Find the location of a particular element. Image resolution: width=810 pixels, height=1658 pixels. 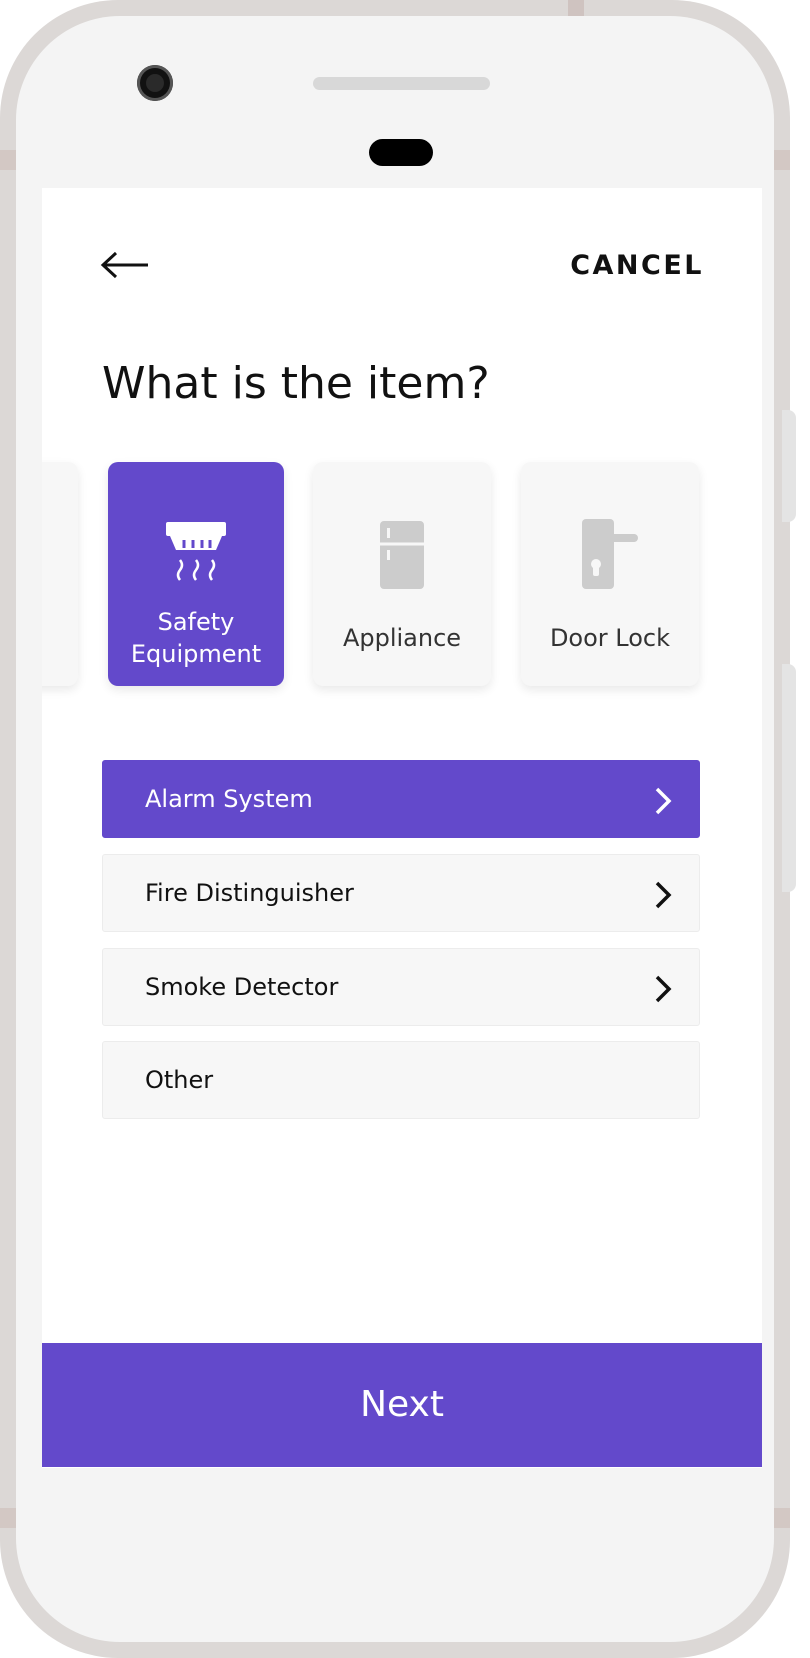

list-item-label: Other is located at coordinates (179, 1080).